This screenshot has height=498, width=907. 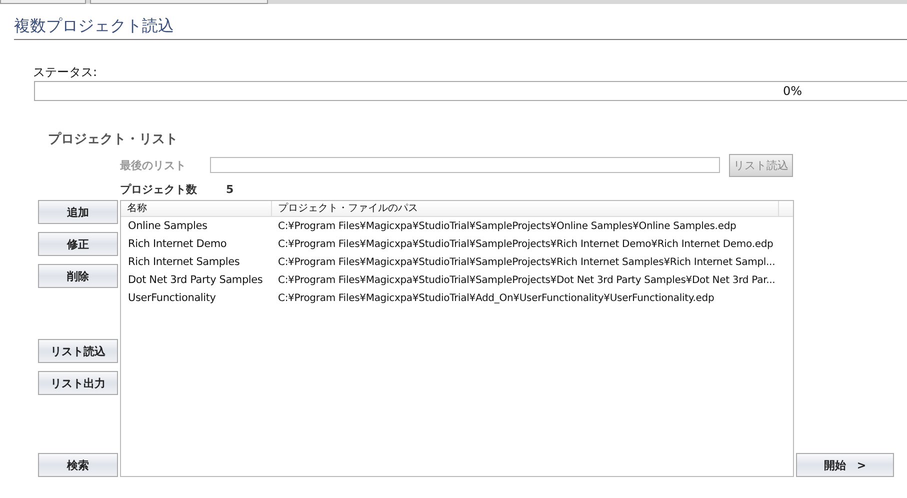 What do you see at coordinates (196, 208) in the screenshot?
I see `column-header: 名称` at bounding box center [196, 208].